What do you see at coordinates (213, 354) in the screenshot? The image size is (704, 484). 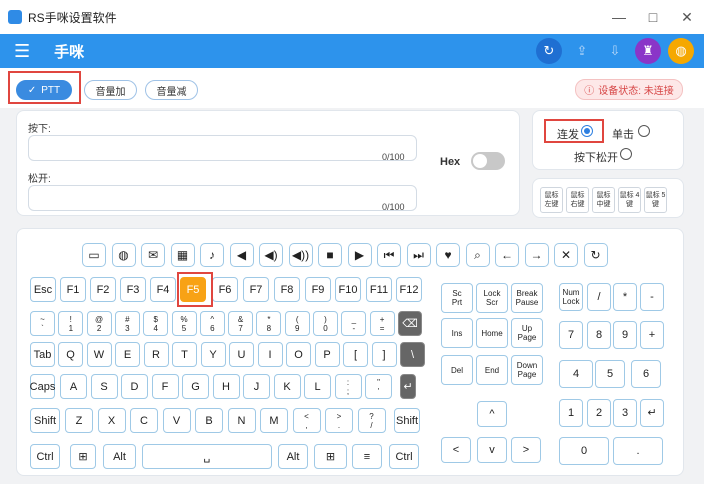 I see `key-6: Y` at bounding box center [213, 354].